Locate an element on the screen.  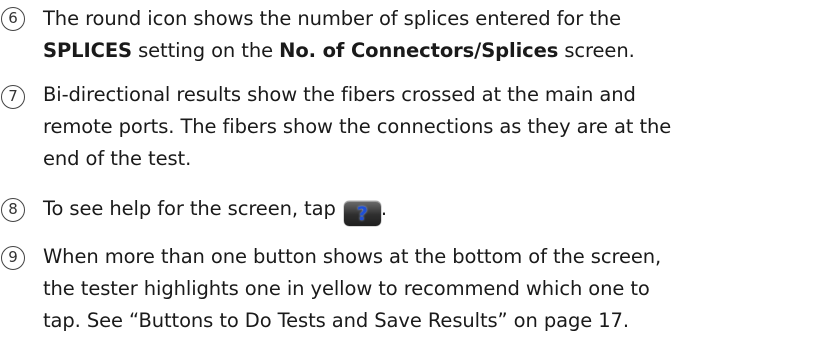
item-7-line-3: end of the test. is located at coordinates (117, 158).